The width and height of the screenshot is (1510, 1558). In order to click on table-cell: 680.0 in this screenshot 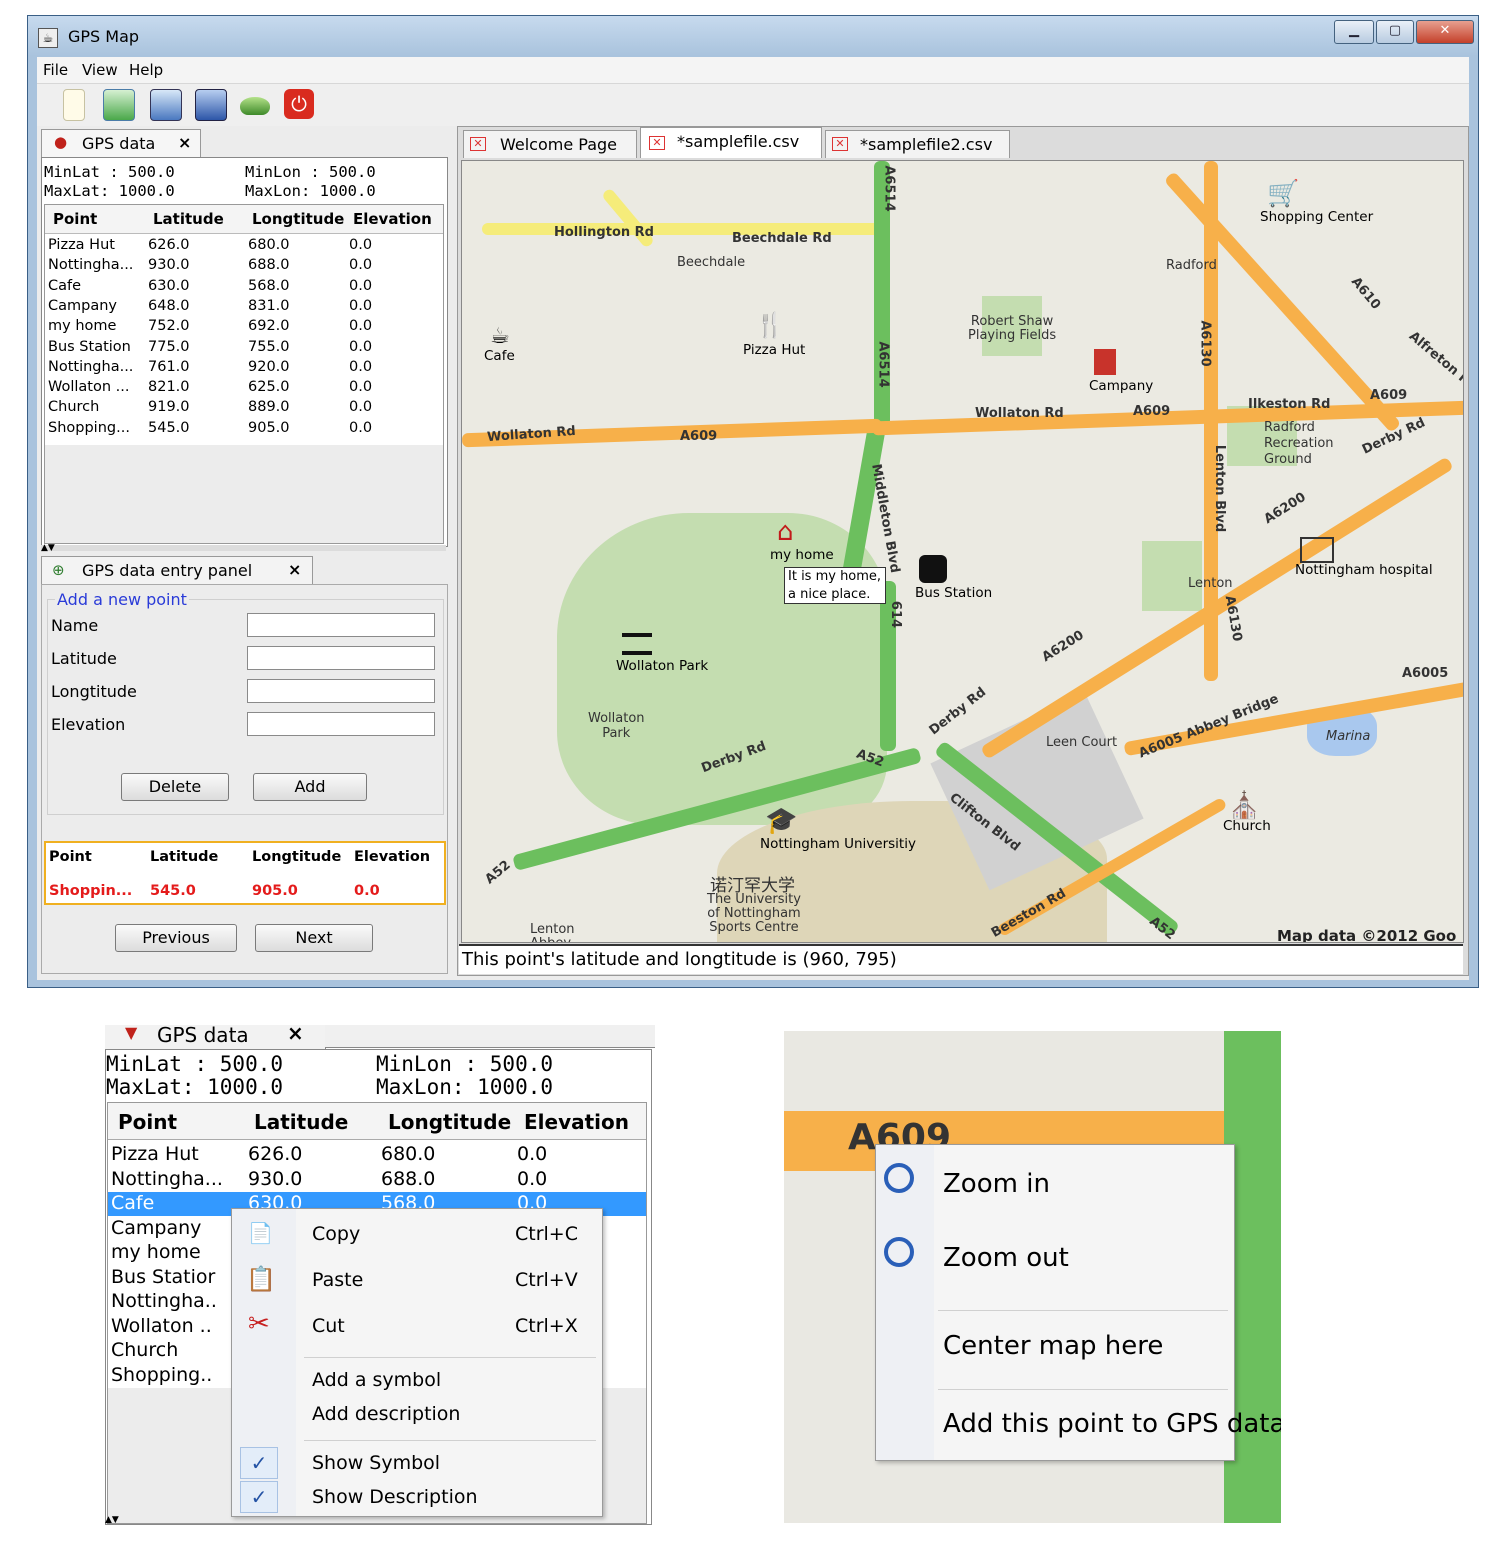, I will do `click(269, 245)`.